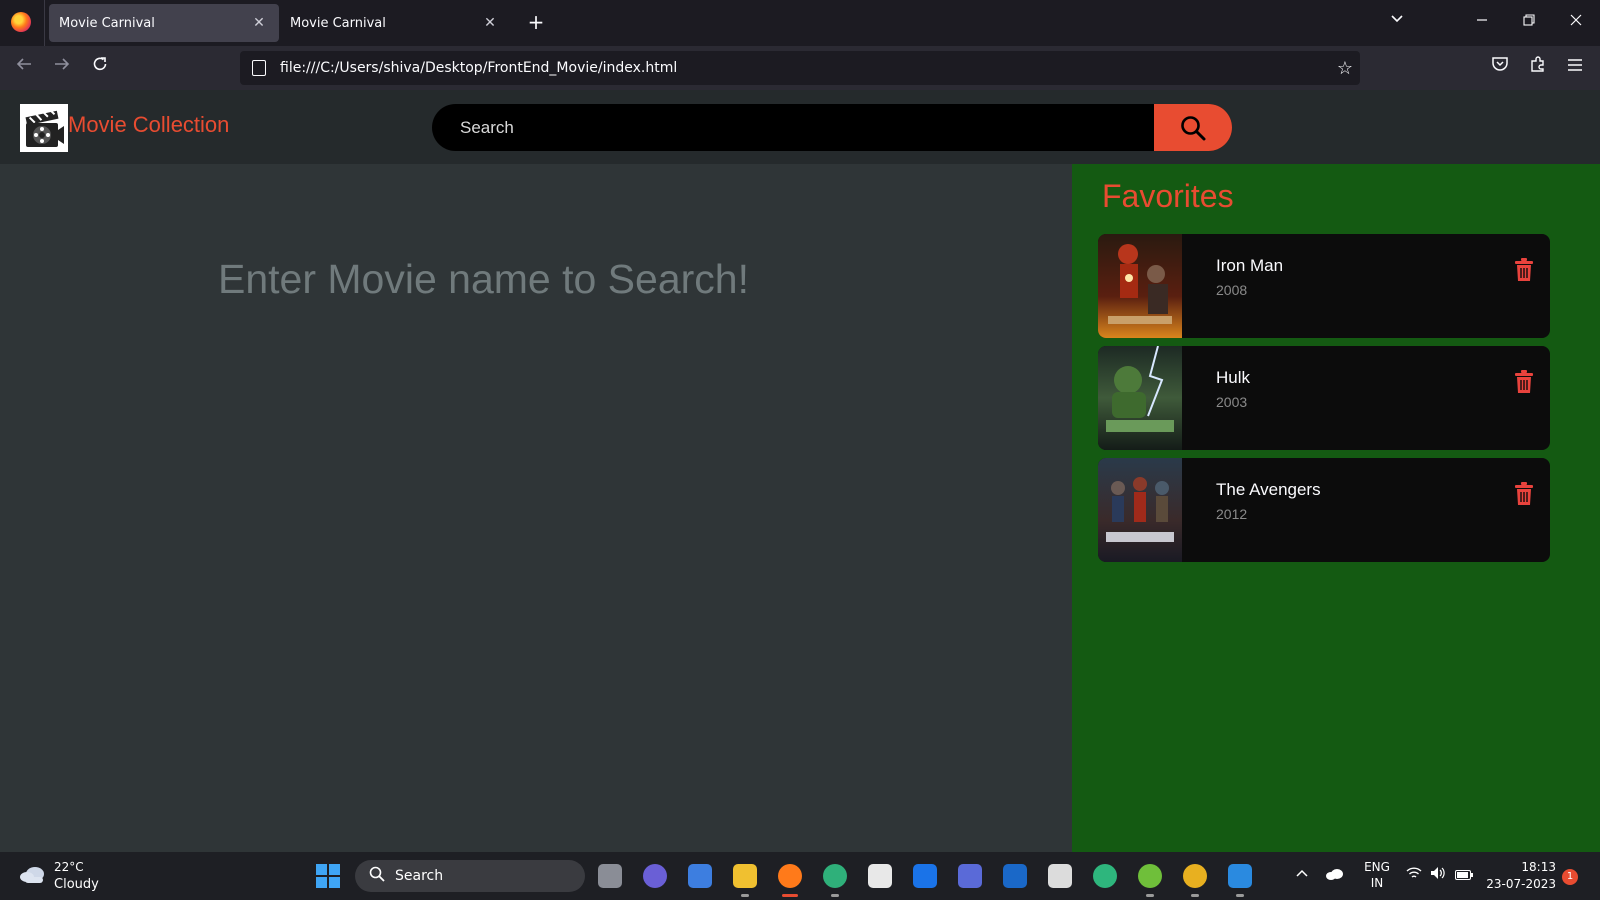 This screenshot has width=1600, height=900. What do you see at coordinates (395, 23) in the screenshot?
I see `browser-tab-inactive: Movie Carnival ✕` at bounding box center [395, 23].